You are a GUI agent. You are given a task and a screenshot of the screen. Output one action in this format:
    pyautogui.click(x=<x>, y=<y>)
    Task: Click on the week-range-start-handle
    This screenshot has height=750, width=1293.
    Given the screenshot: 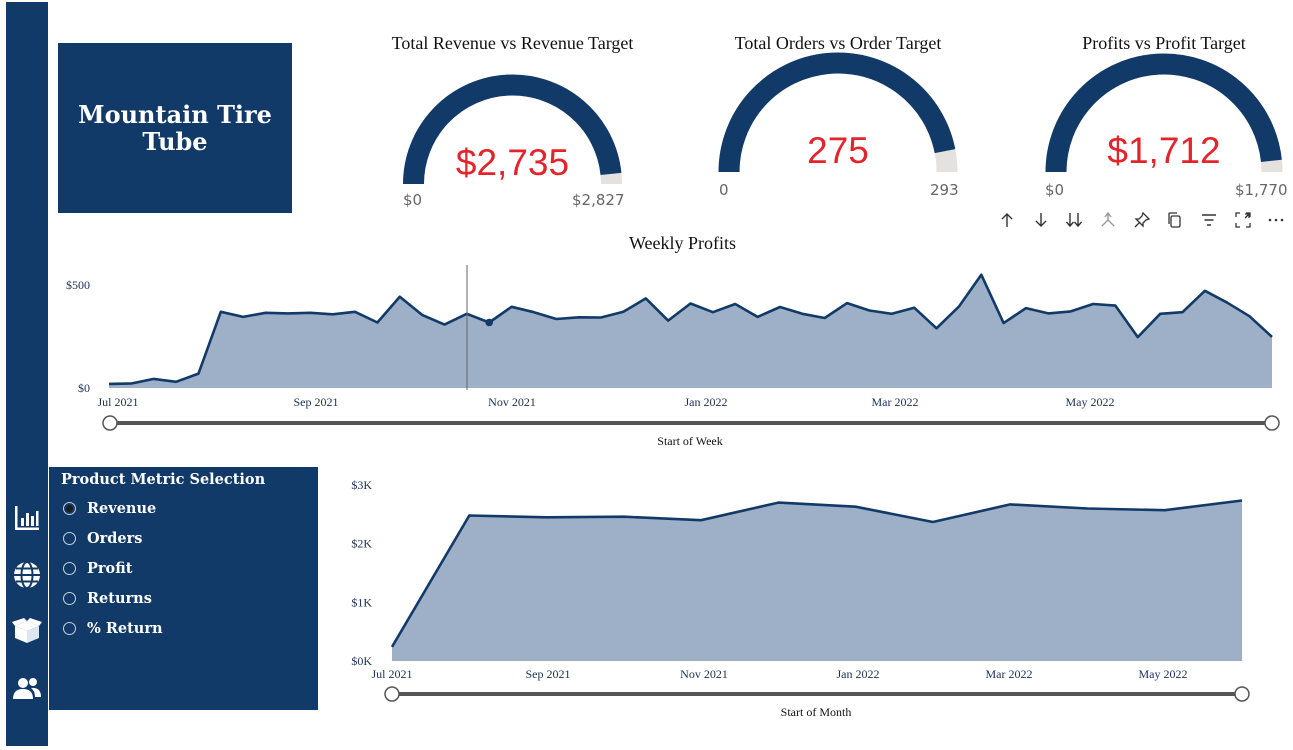 What is the action you would take?
    pyautogui.click(x=110, y=423)
    